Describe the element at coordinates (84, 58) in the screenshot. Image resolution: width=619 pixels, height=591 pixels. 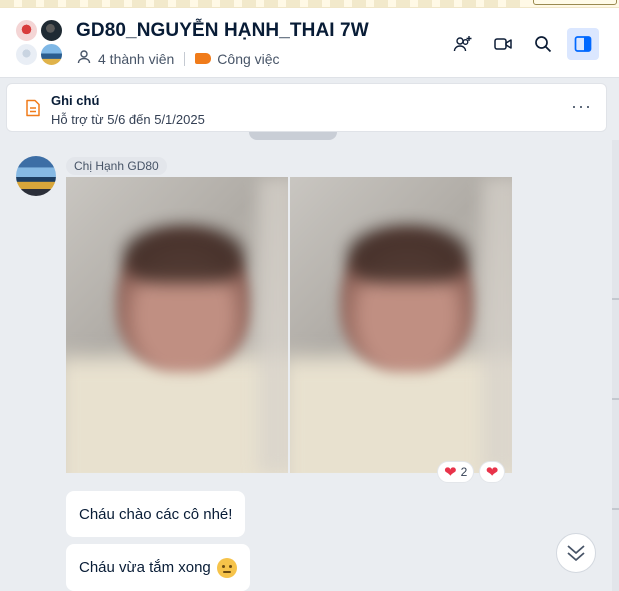
I see `members-icon` at that location.